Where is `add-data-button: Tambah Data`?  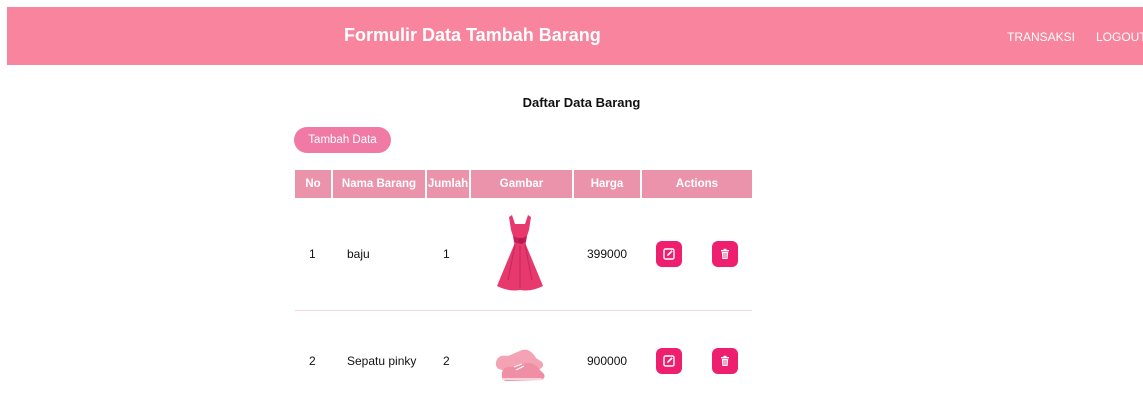 add-data-button: Tambah Data is located at coordinates (342, 140).